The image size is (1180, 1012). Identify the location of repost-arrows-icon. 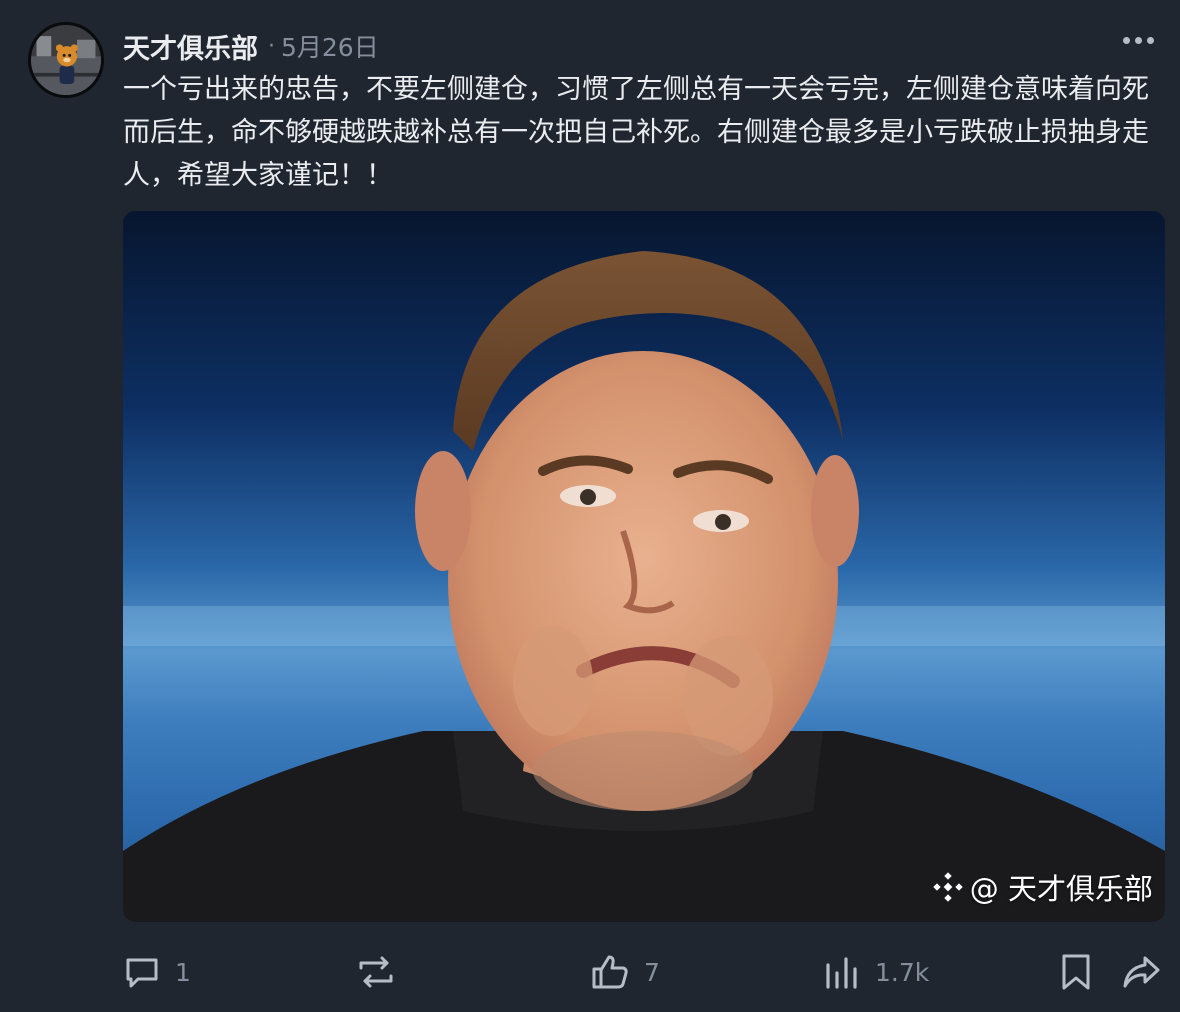
(376, 972).